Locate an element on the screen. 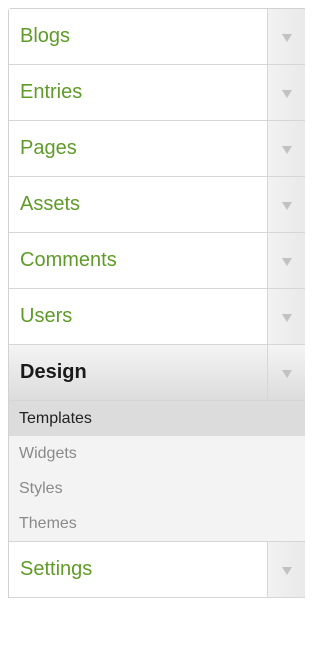 This screenshot has width=320, height=646. menu-item-settings: Settings is located at coordinates (157, 570).